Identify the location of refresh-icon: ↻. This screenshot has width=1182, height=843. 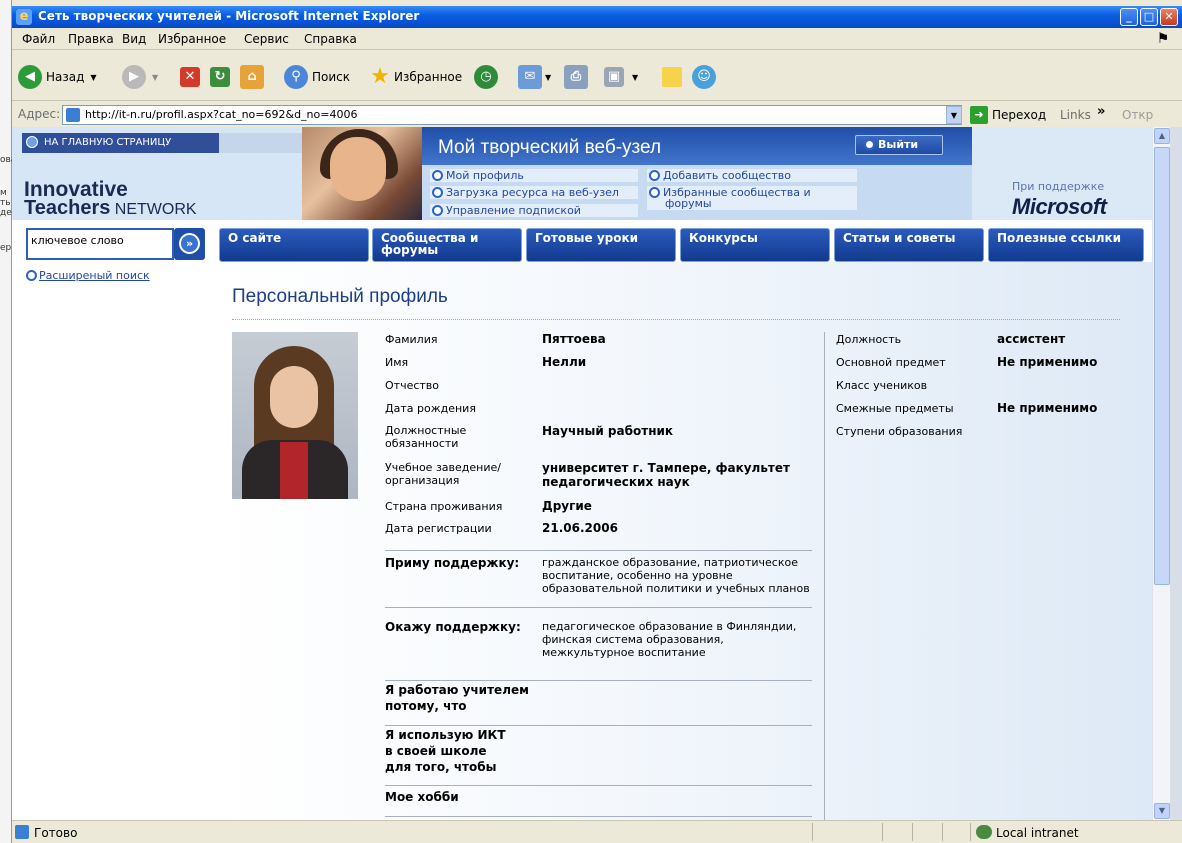
(220, 77).